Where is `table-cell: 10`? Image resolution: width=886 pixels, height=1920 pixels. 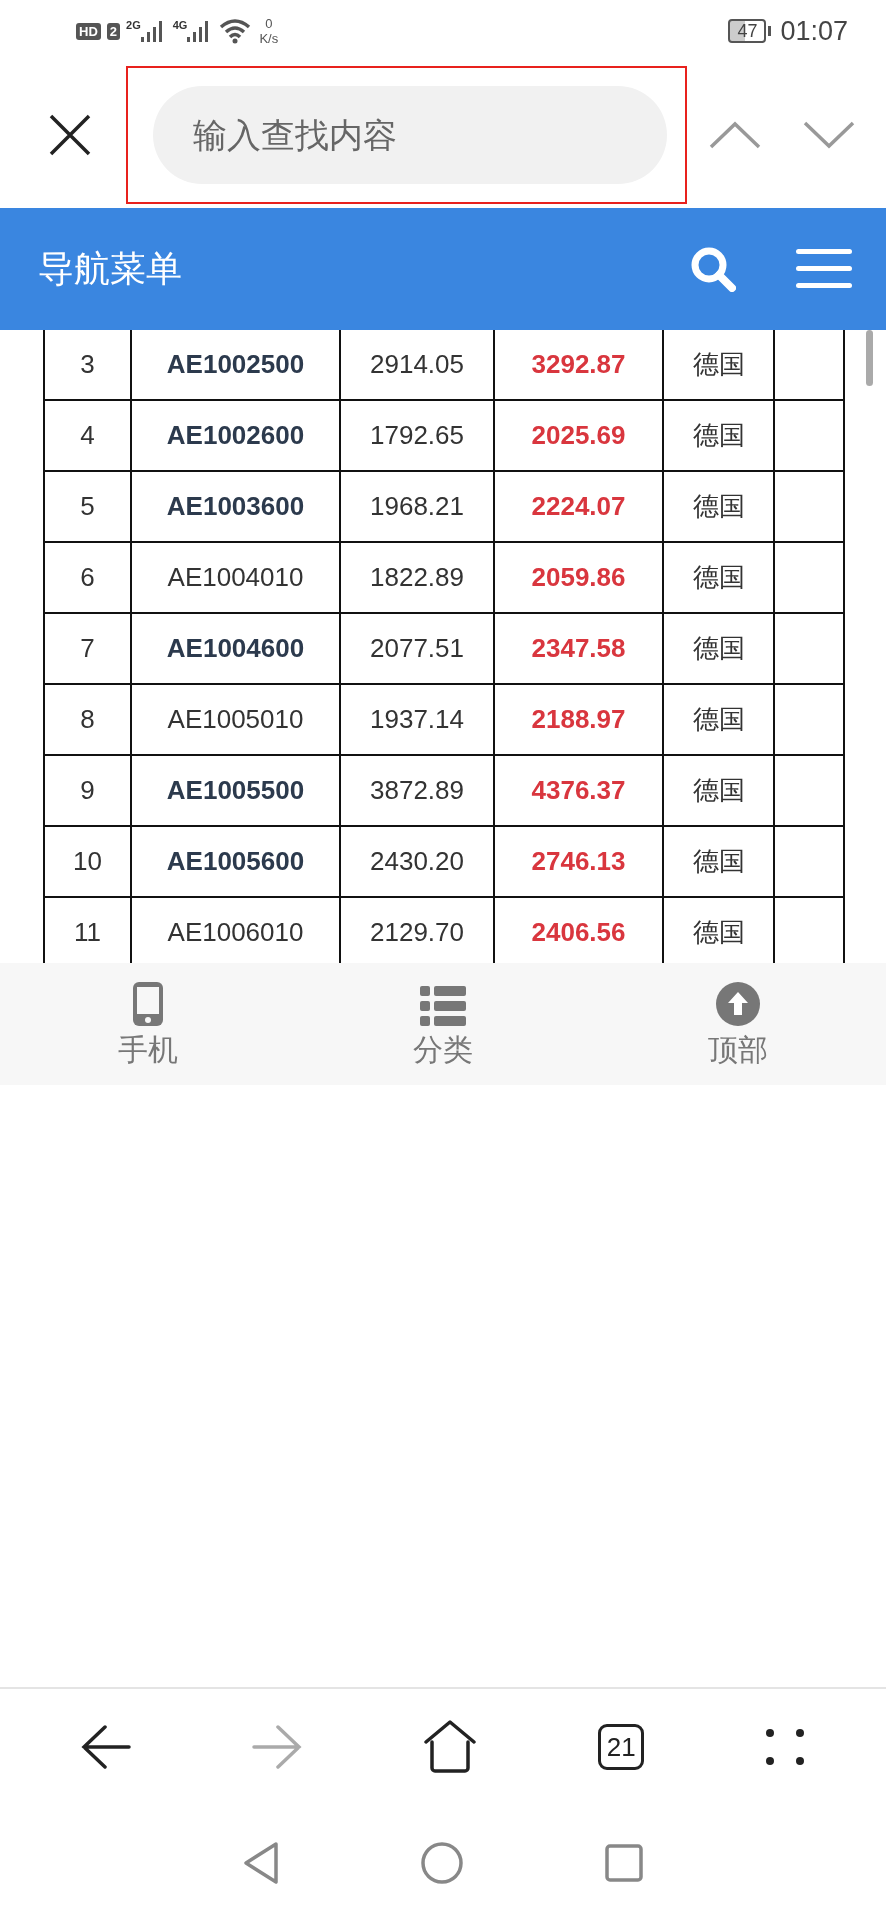
table-cell: 10 is located at coordinates (87, 861).